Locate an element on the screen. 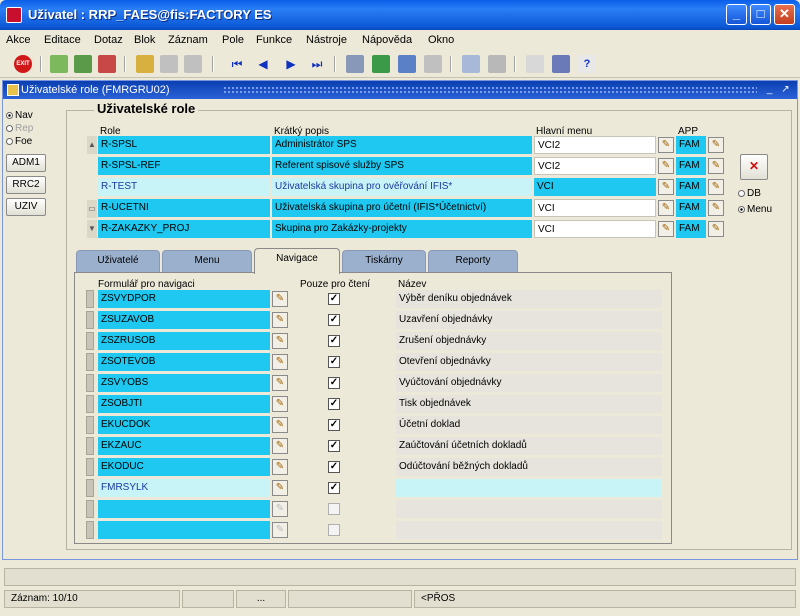 Image resolution: width=800 pixels, height=616 pixels. menu-pole: Pole is located at coordinates (233, 40).